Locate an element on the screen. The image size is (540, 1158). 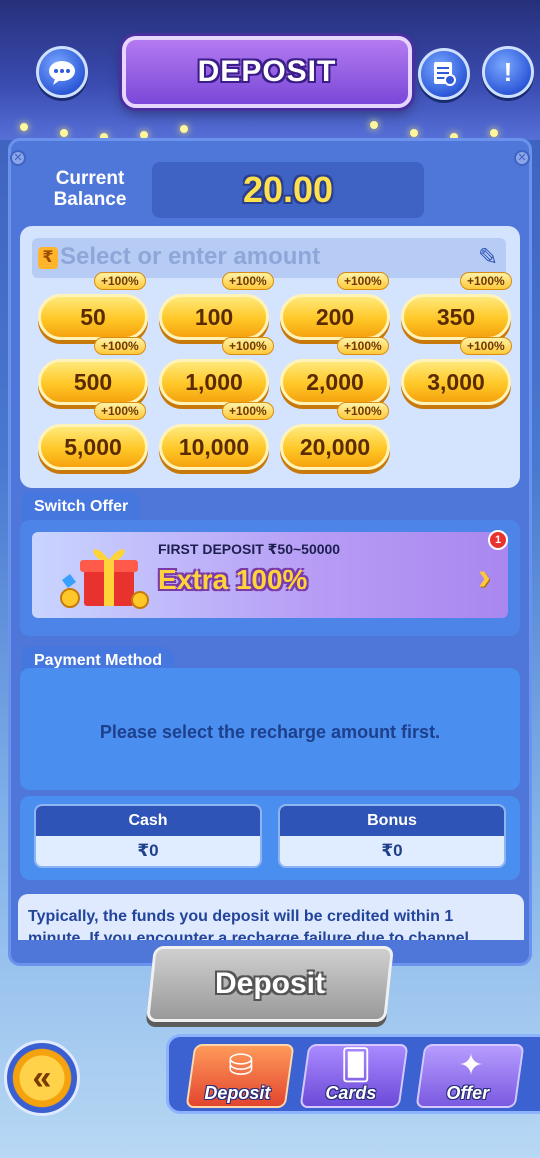
offer-subtitle: FIRST DEPOSIT ₹50~50000 is located at coordinates (249, 549).